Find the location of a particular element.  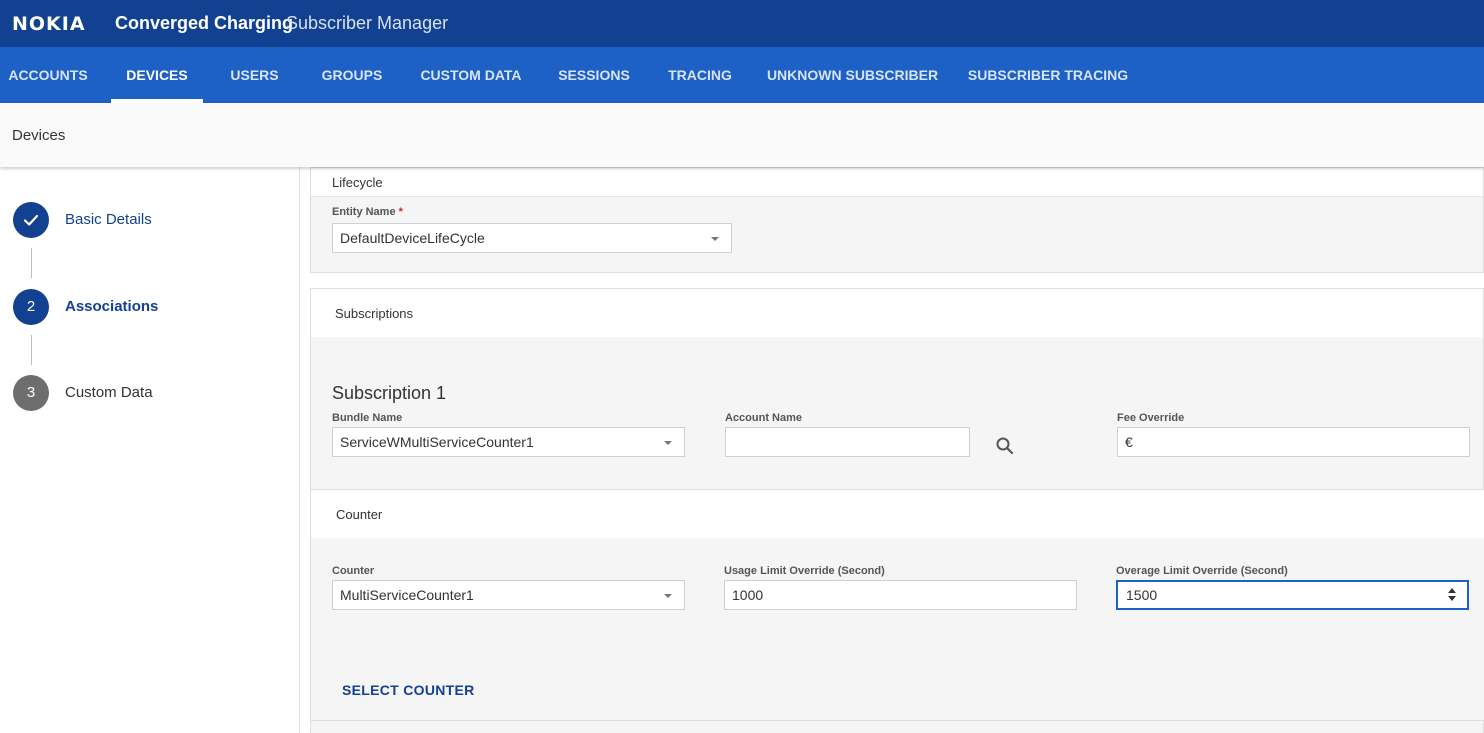

counter-label: Counter is located at coordinates (353, 571).